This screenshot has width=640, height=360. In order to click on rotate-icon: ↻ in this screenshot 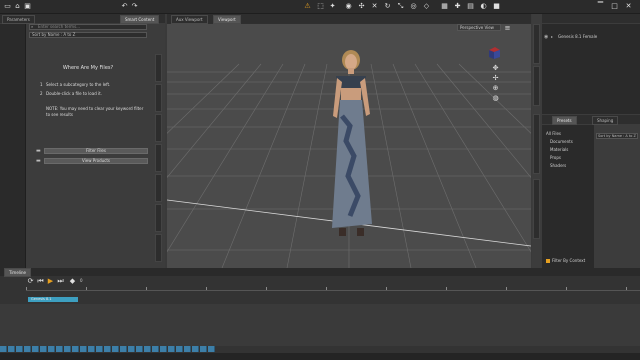, I will do `click(387, 6)`.